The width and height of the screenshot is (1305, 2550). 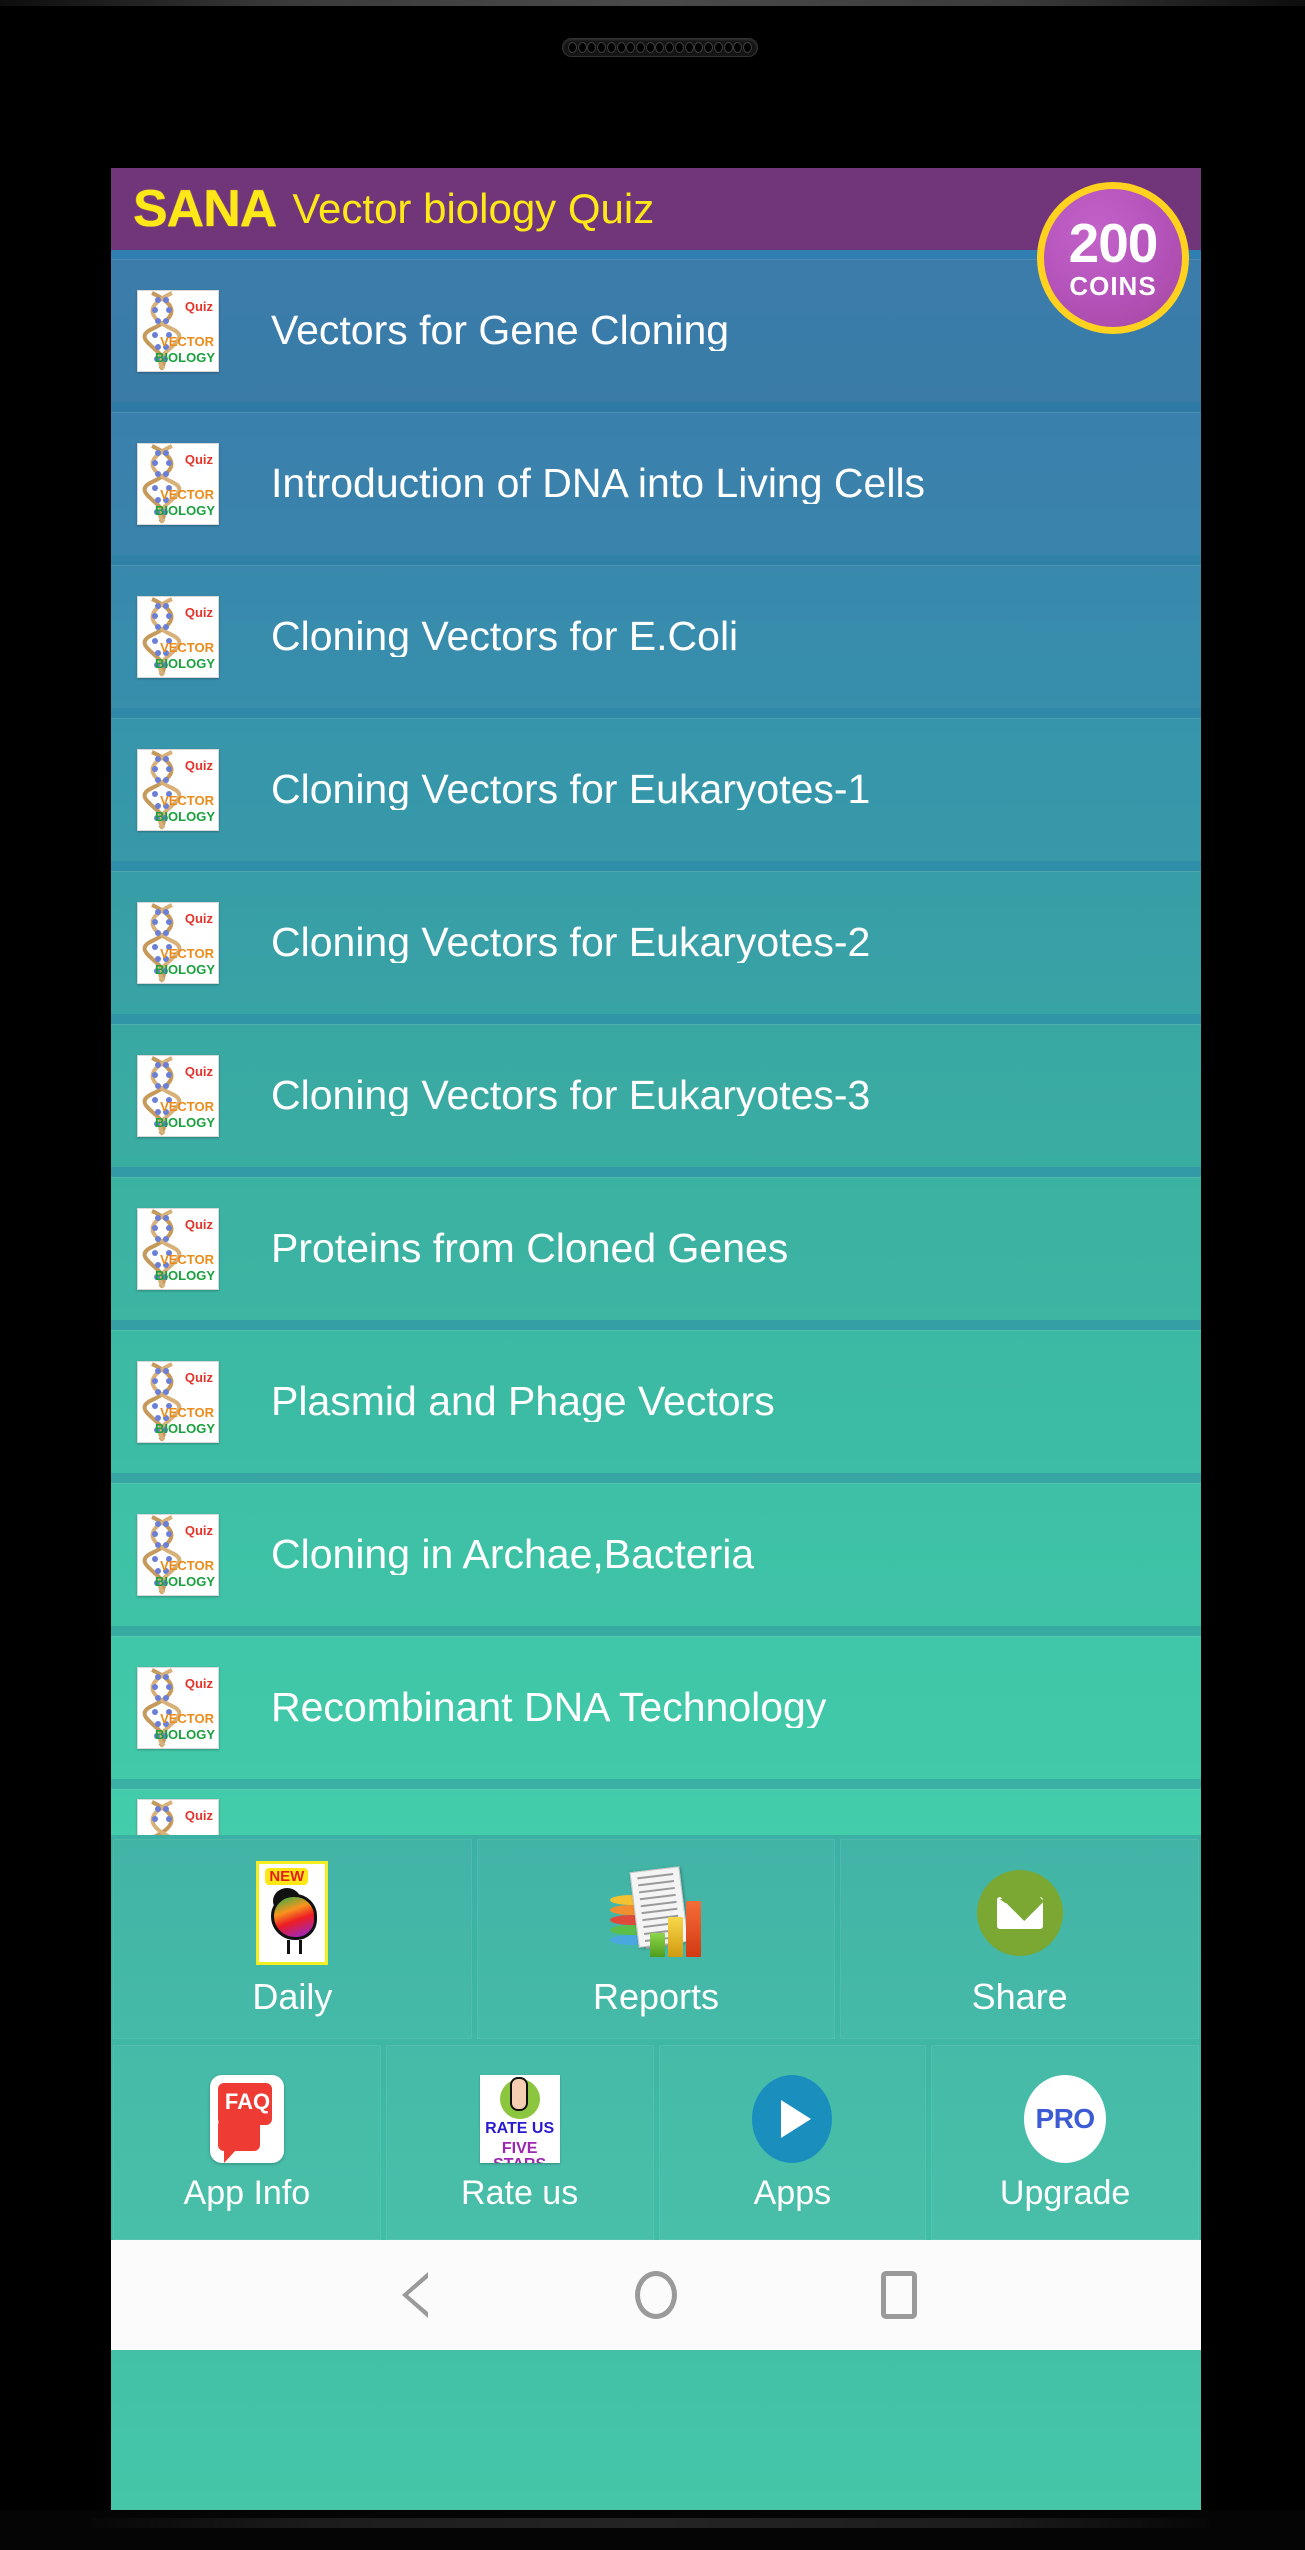 What do you see at coordinates (413, 2295) in the screenshot?
I see `back-button` at bounding box center [413, 2295].